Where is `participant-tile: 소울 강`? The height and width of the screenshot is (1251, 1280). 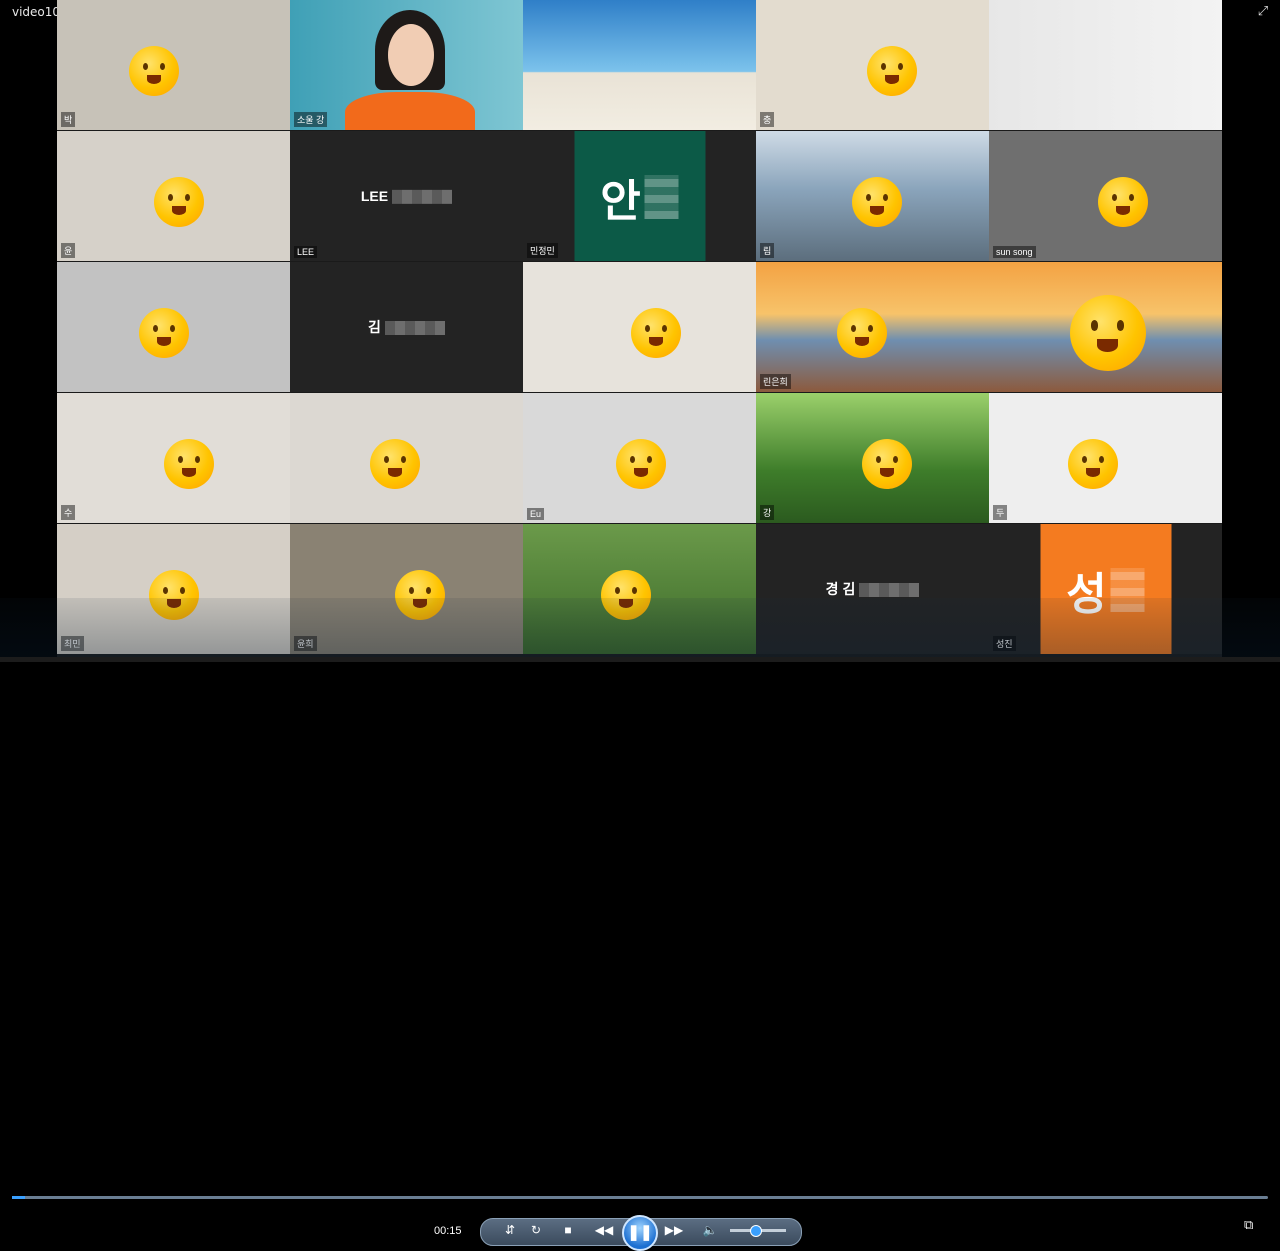 participant-tile: 소울 강 is located at coordinates (406, 65).